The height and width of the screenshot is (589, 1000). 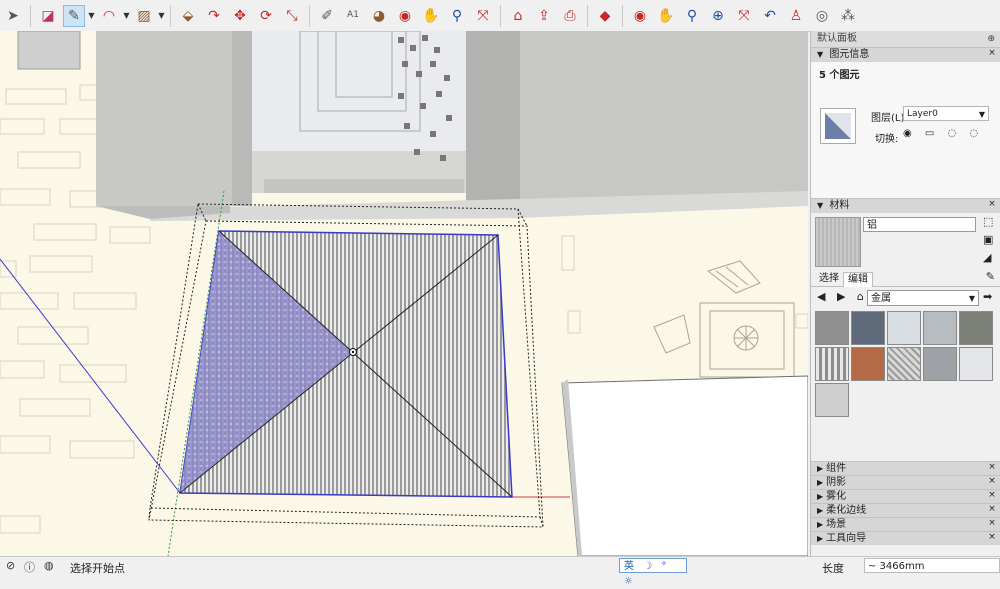 What do you see at coordinates (846, 538) in the screenshot?
I see `collapsed-section-label: 工具向导` at bounding box center [846, 538].